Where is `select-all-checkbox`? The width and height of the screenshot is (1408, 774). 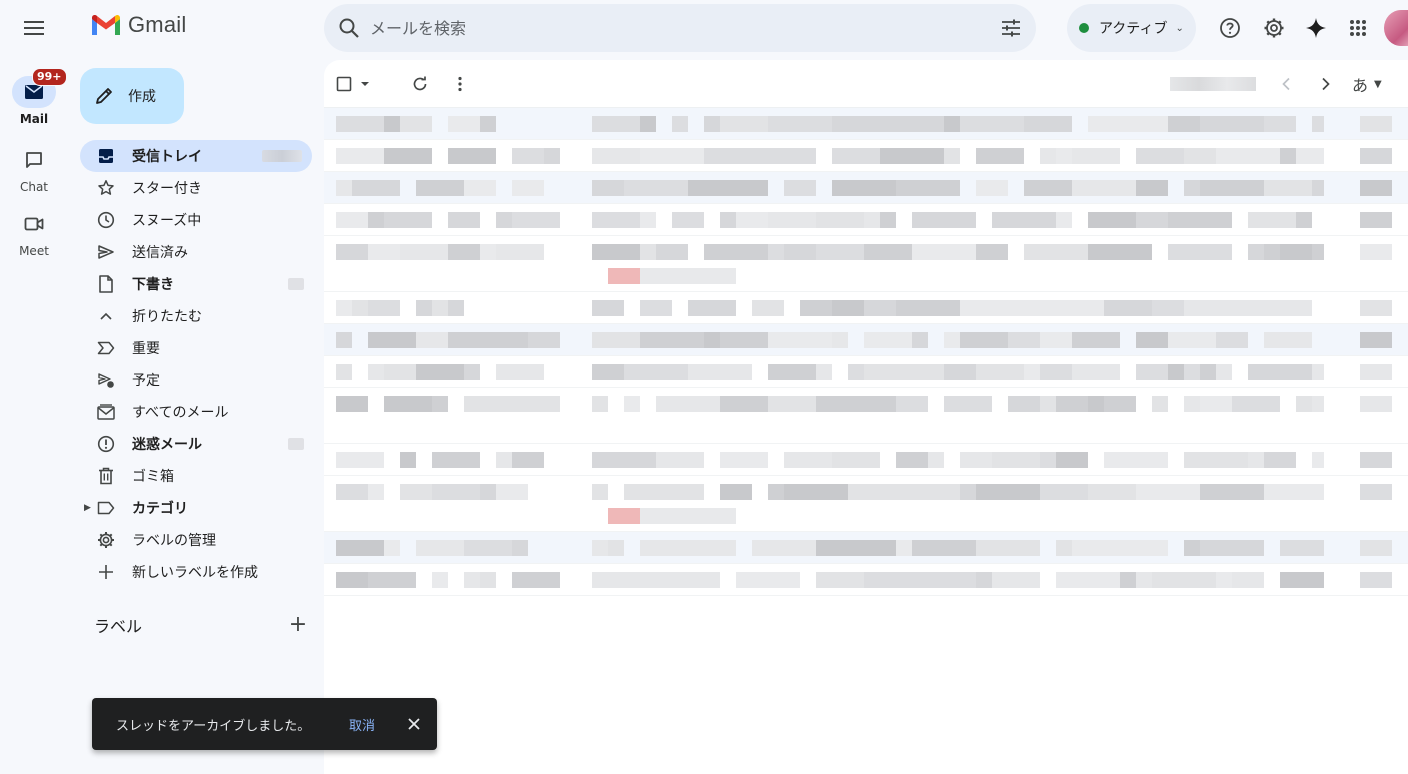
select-all-checkbox is located at coordinates (358, 84).